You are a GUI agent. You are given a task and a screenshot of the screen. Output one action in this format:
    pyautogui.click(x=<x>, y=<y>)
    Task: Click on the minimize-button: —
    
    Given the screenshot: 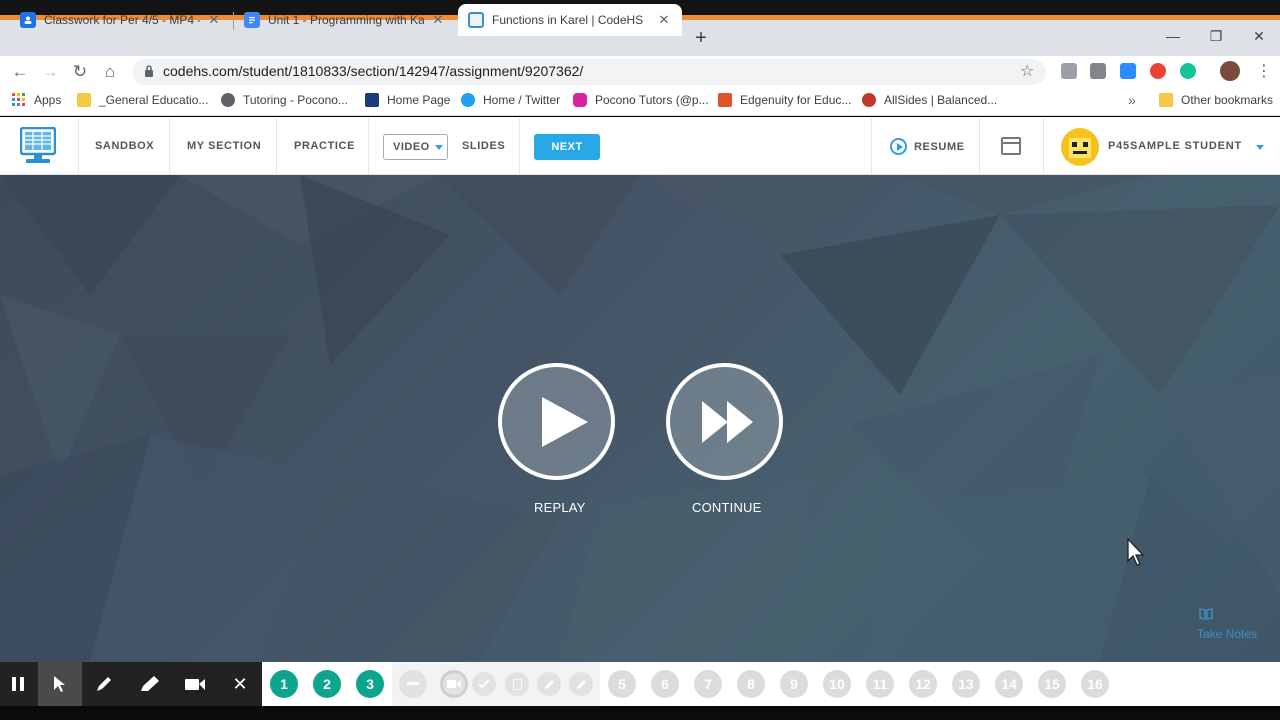 What is the action you would take?
    pyautogui.click(x=1173, y=36)
    